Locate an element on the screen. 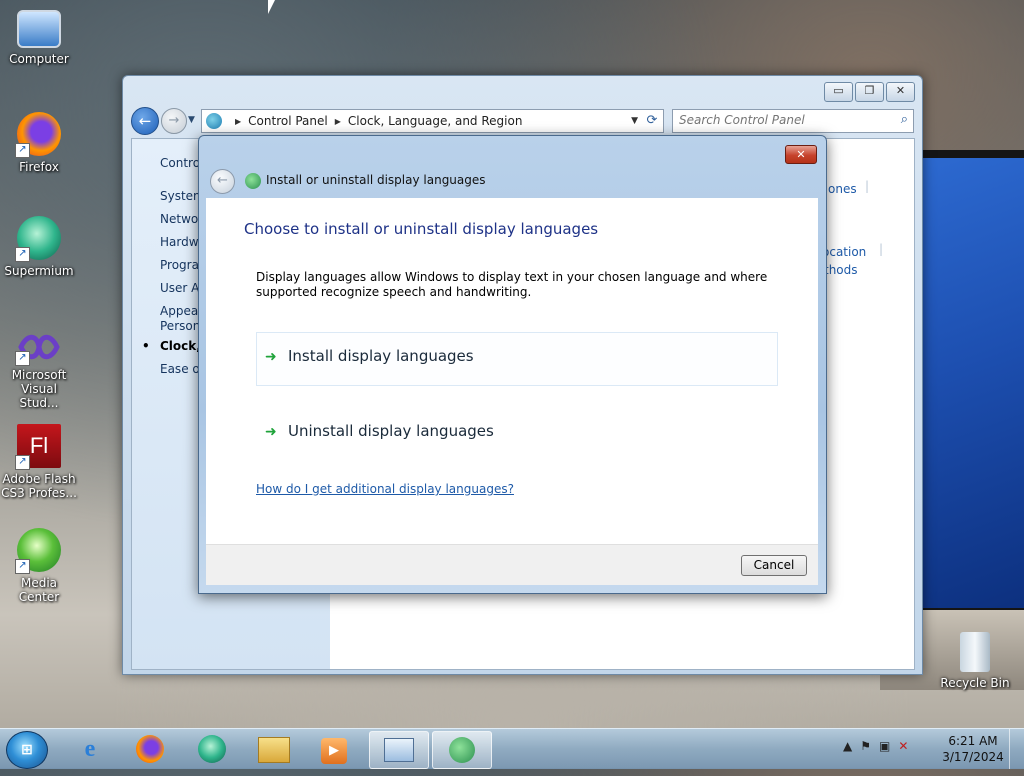 This screenshot has height=776, width=1024. media-player-icon: ▶ is located at coordinates (334, 751).